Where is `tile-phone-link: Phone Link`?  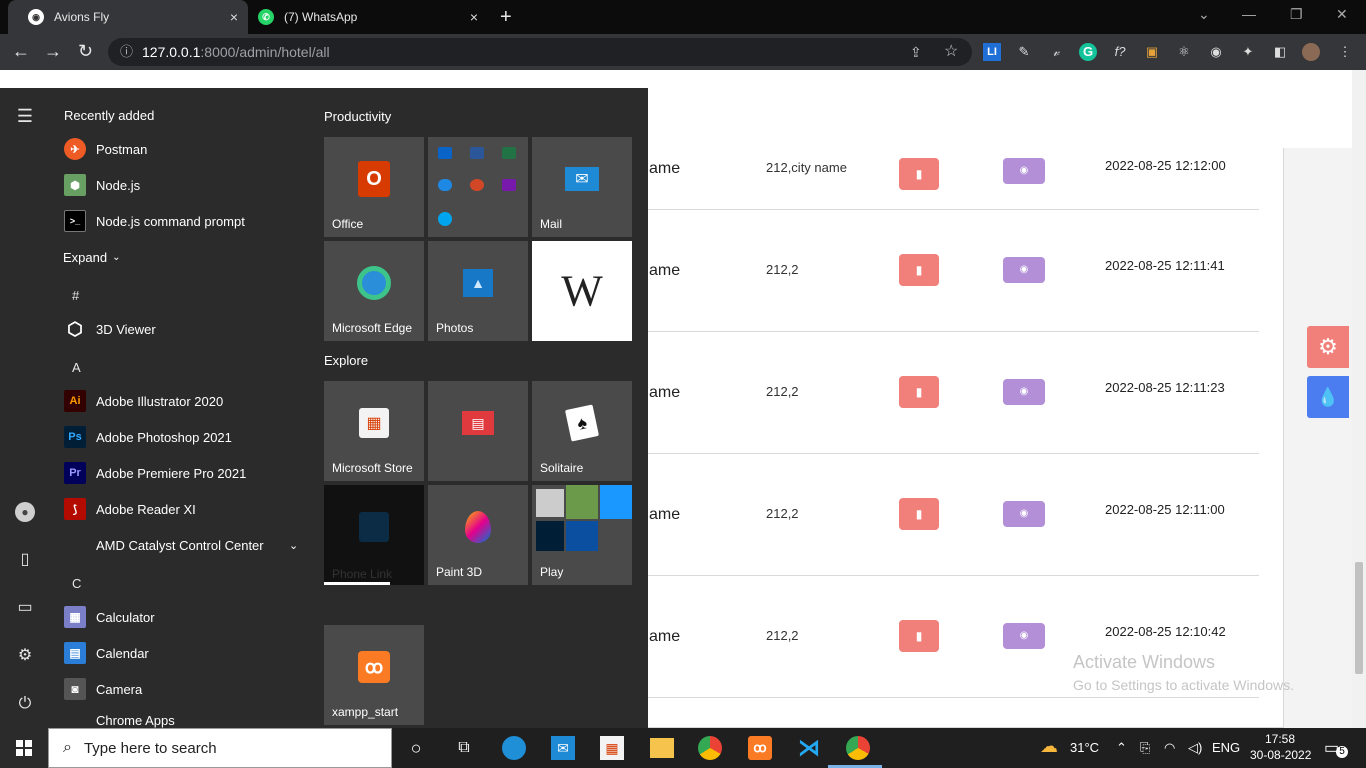
tile-phone-link: Phone Link is located at coordinates (374, 535).